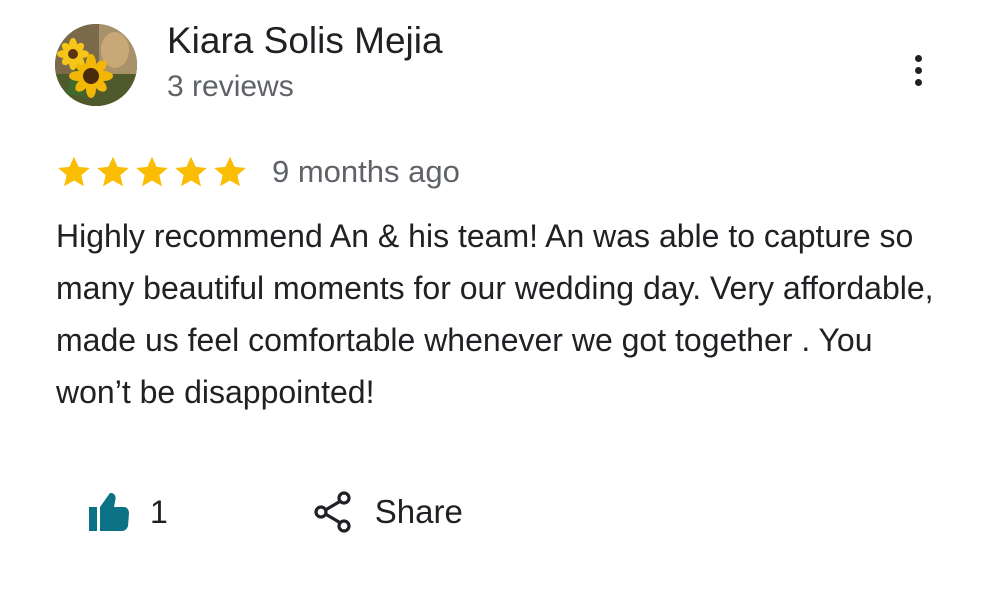  Describe the element at coordinates (159, 511) in the screenshot. I see `like-count: 1` at that location.